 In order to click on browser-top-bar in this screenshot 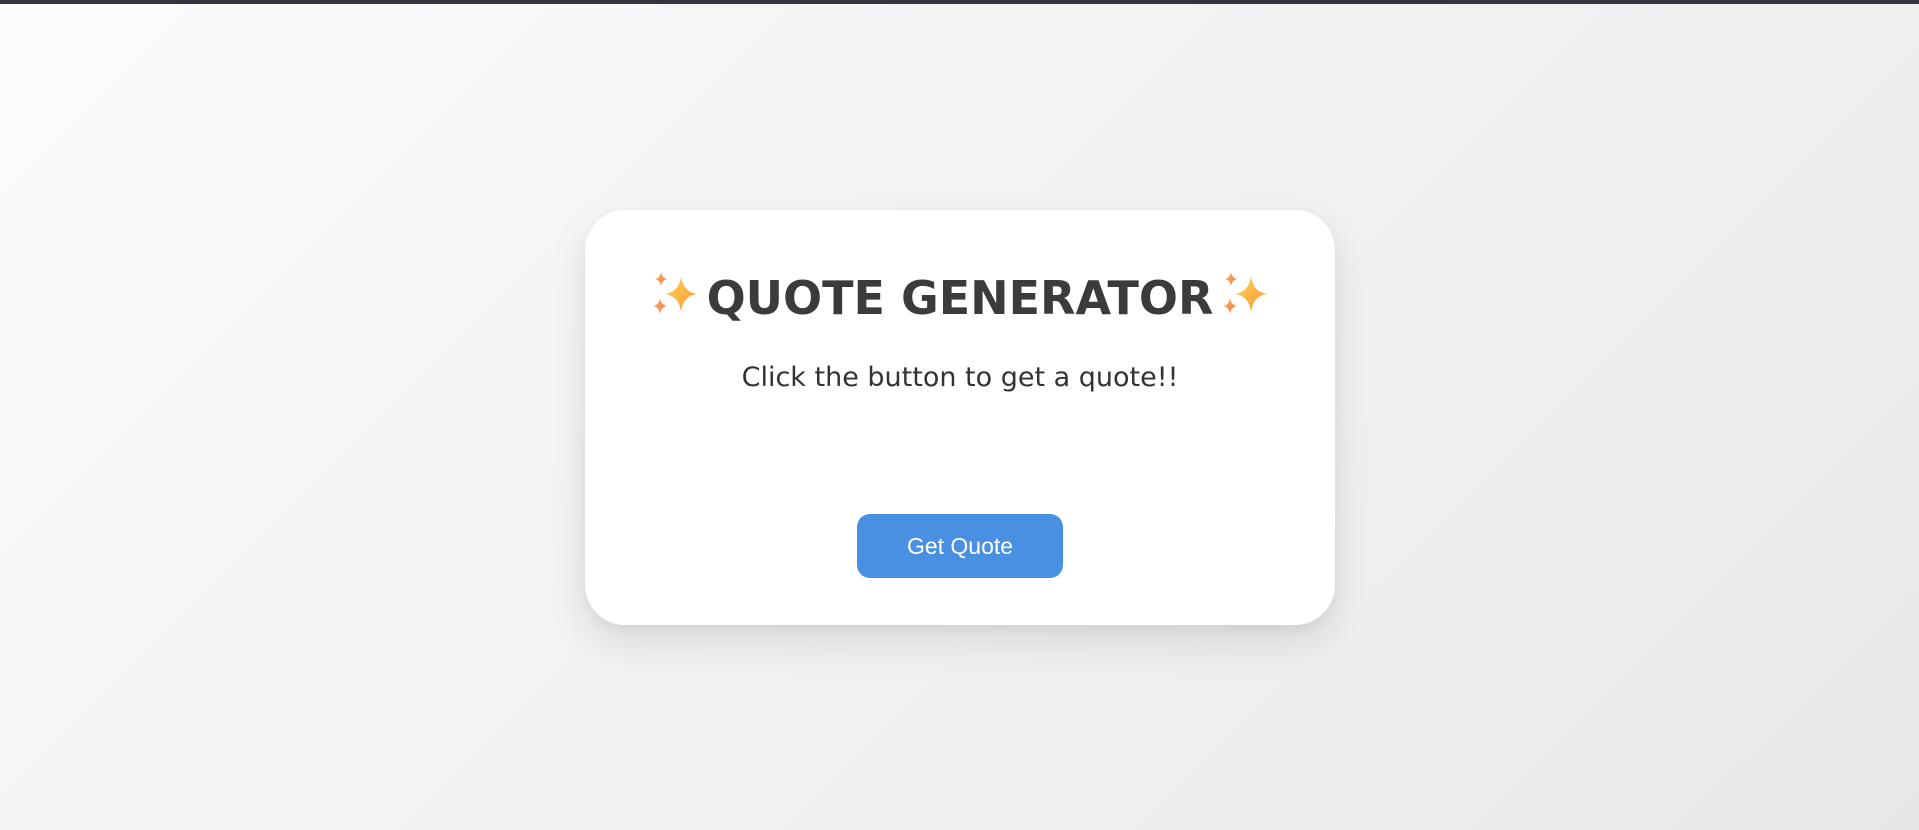, I will do `click(959, 2)`.